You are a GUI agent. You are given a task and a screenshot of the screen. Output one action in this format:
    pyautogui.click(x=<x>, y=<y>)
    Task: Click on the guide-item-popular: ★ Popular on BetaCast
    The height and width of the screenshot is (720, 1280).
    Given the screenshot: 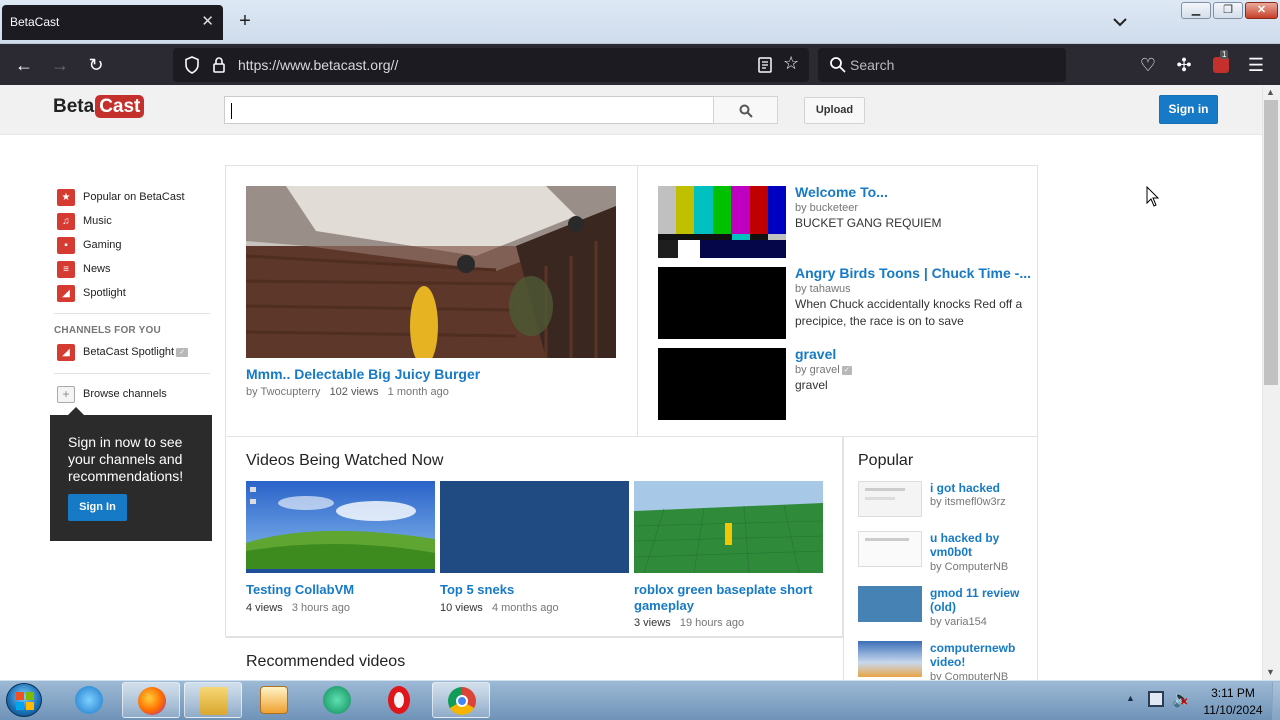 What is the action you would take?
    pyautogui.click(x=121, y=197)
    